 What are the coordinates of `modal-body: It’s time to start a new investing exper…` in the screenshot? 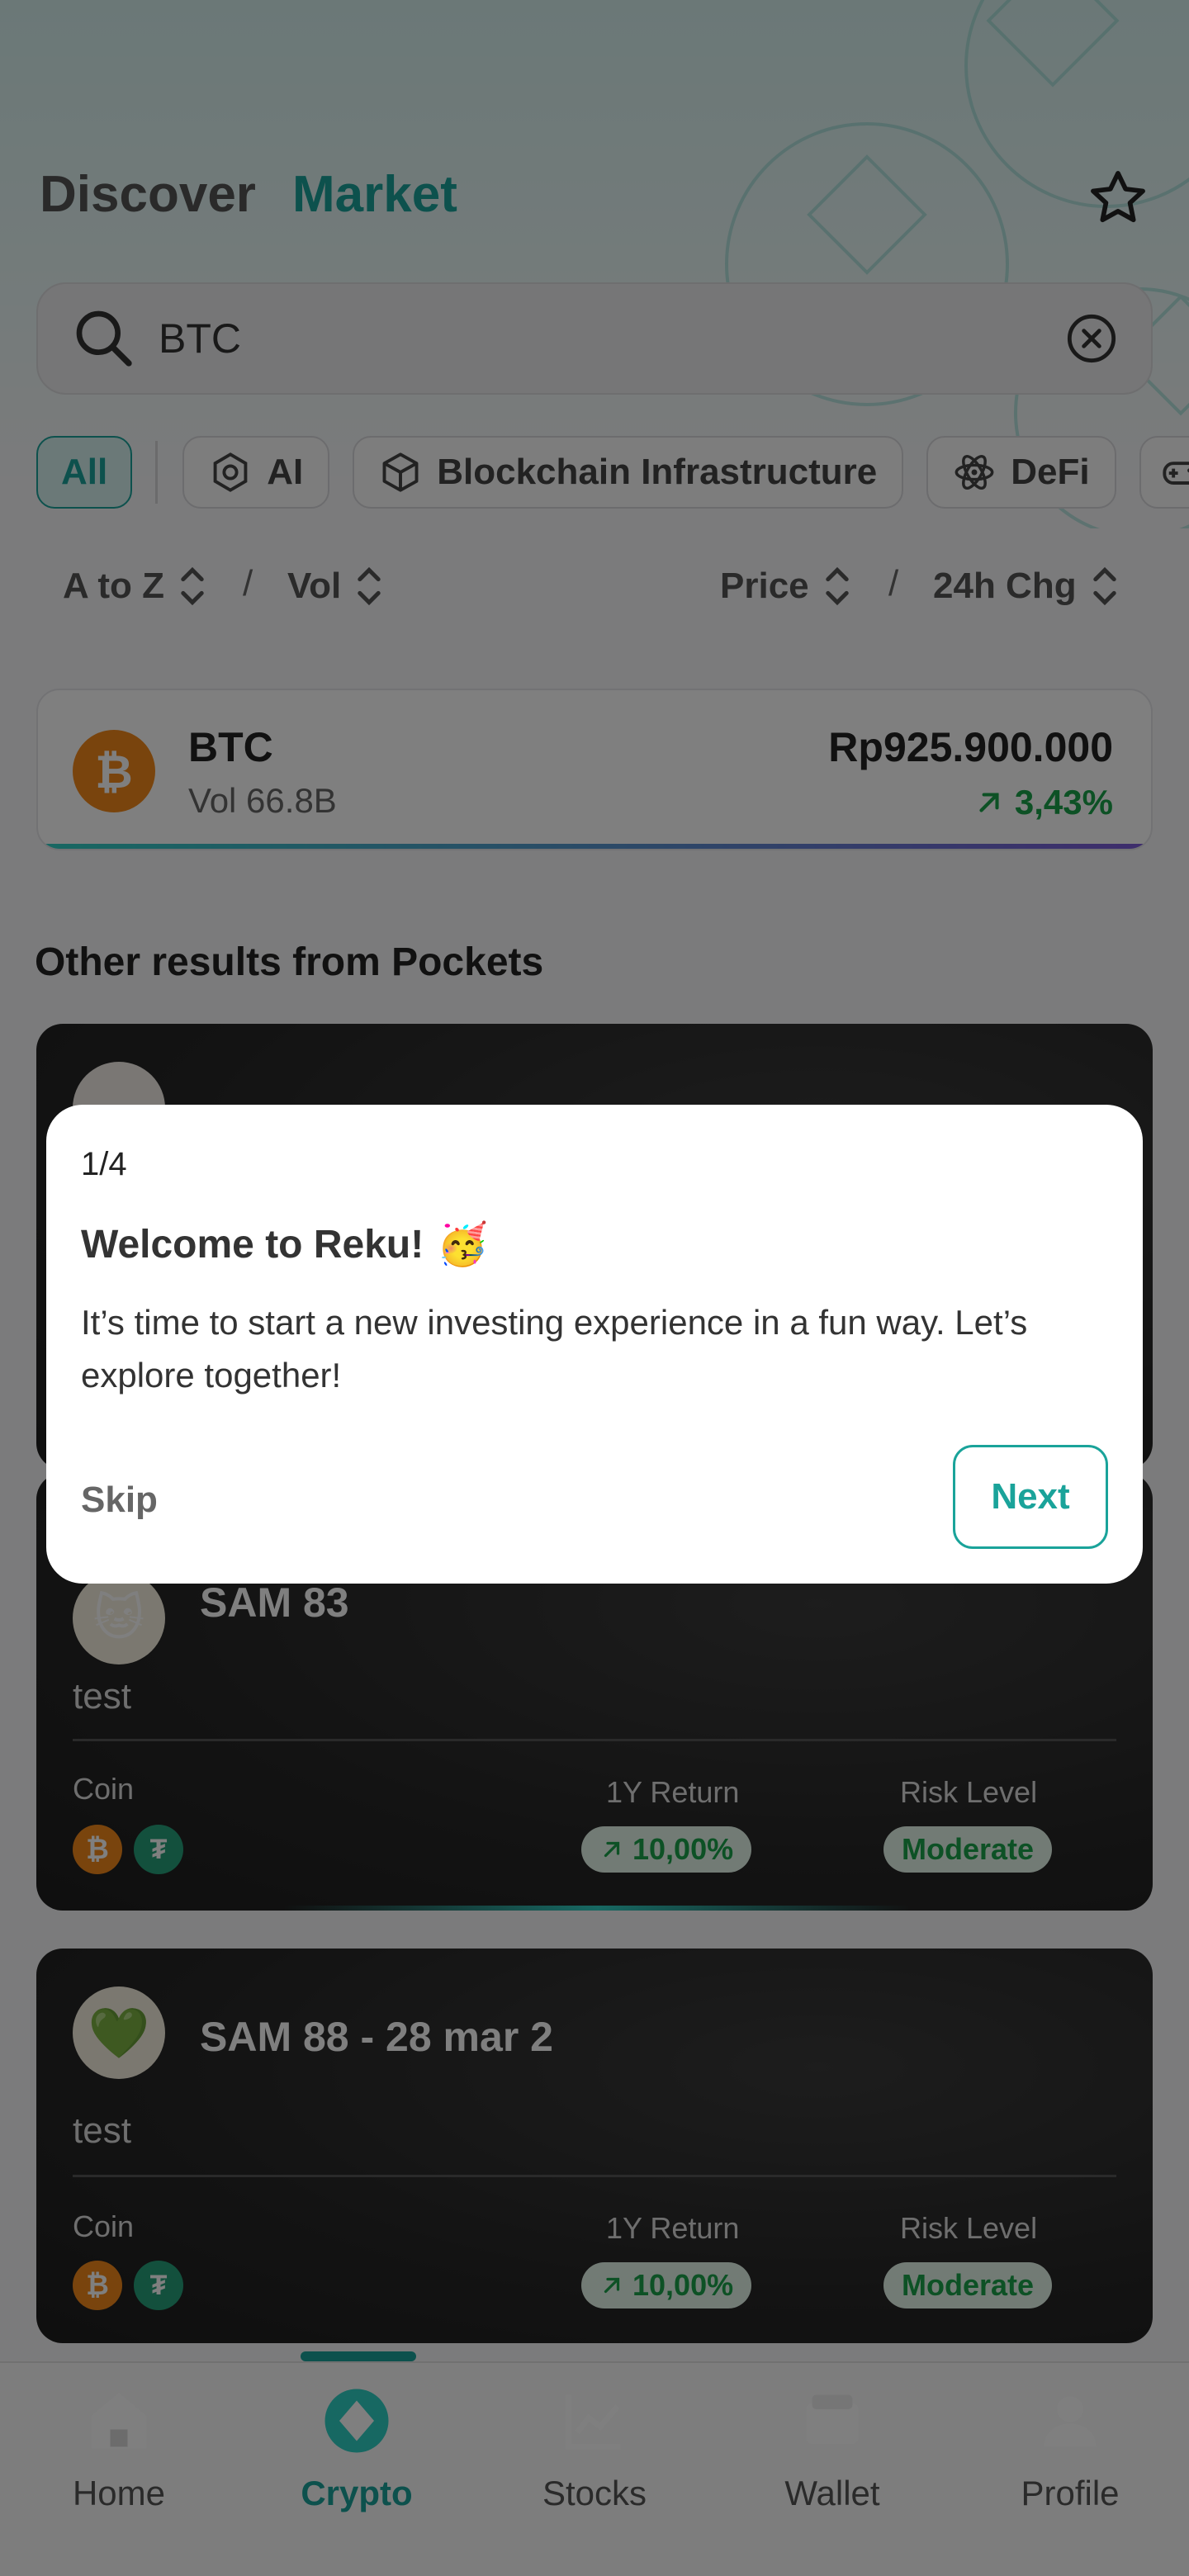 It's located at (554, 1349).